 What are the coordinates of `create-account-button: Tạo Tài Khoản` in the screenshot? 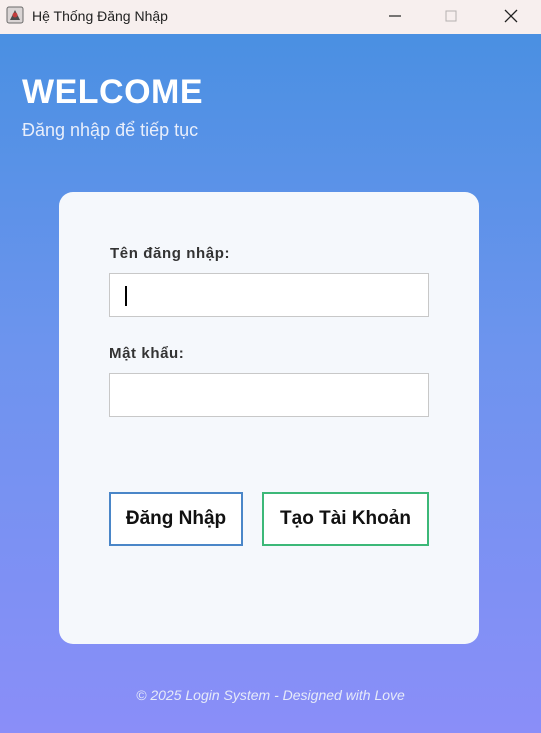 It's located at (345, 519).